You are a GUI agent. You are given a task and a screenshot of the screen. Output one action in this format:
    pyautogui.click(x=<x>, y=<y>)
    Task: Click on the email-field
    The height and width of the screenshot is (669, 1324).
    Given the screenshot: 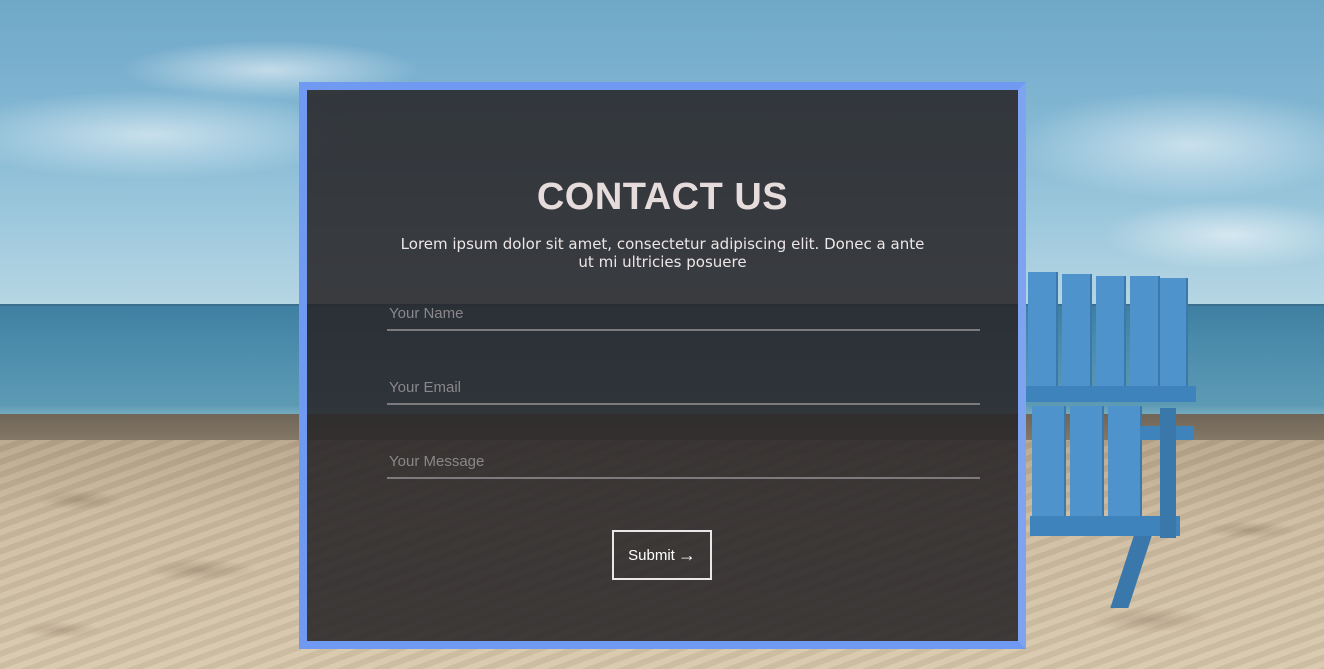 What is the action you would take?
    pyautogui.click(x=683, y=388)
    